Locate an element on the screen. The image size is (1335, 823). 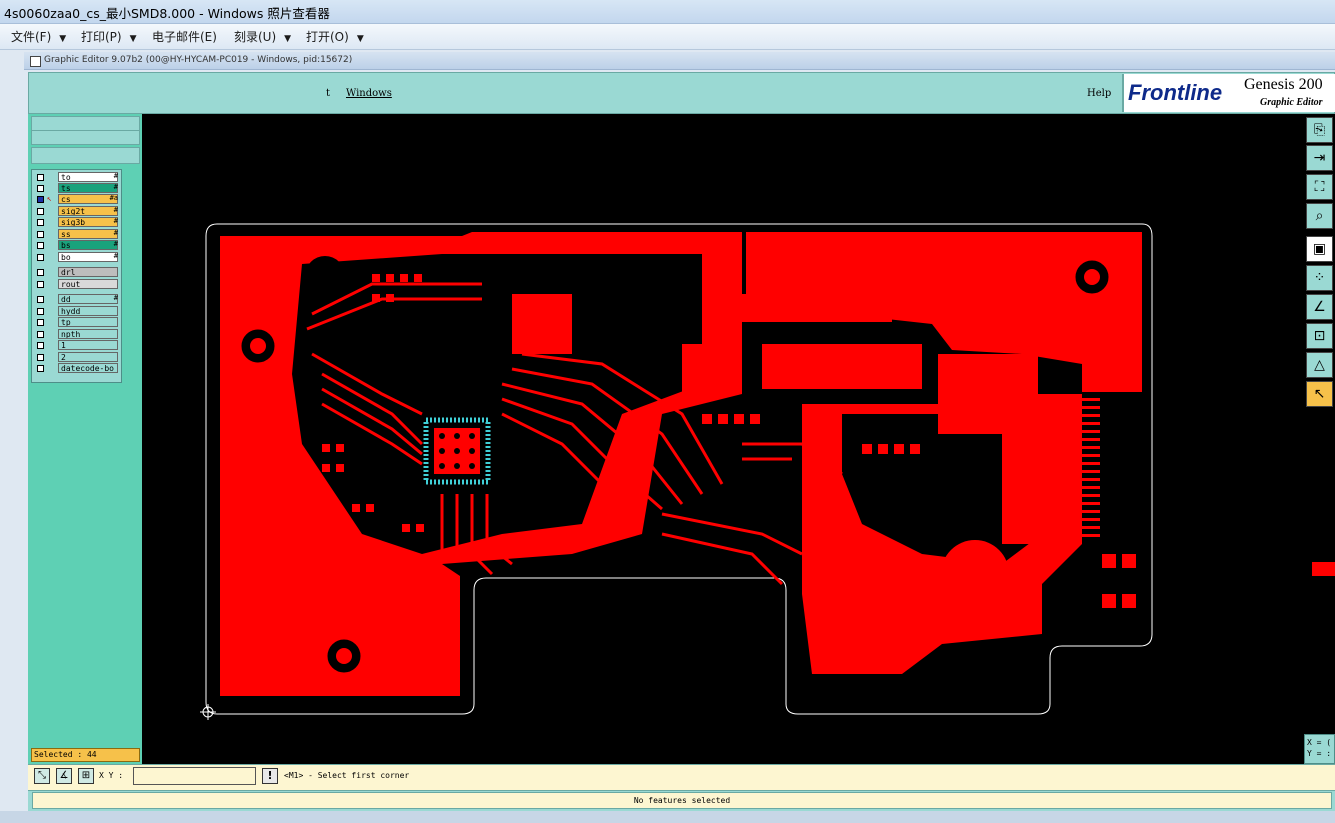
fit-icon: ⛶ is located at coordinates (1319, 187).